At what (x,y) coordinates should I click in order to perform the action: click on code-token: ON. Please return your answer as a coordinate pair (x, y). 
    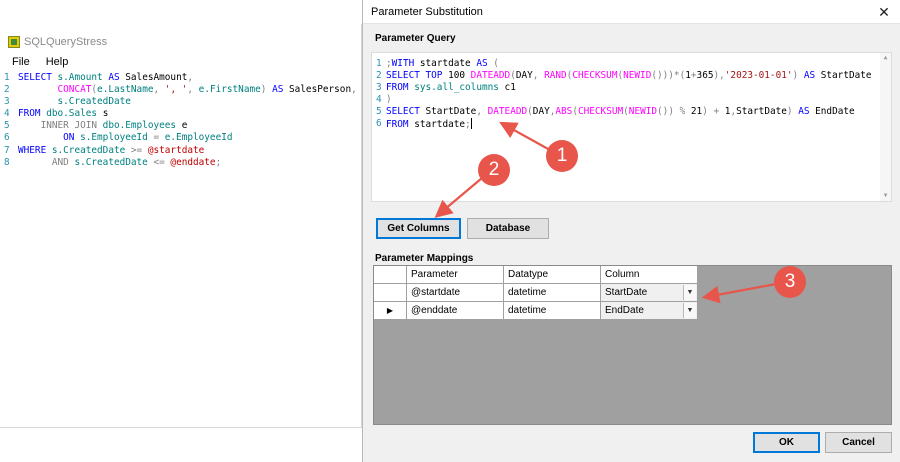
    Looking at the image, I should click on (72, 138).